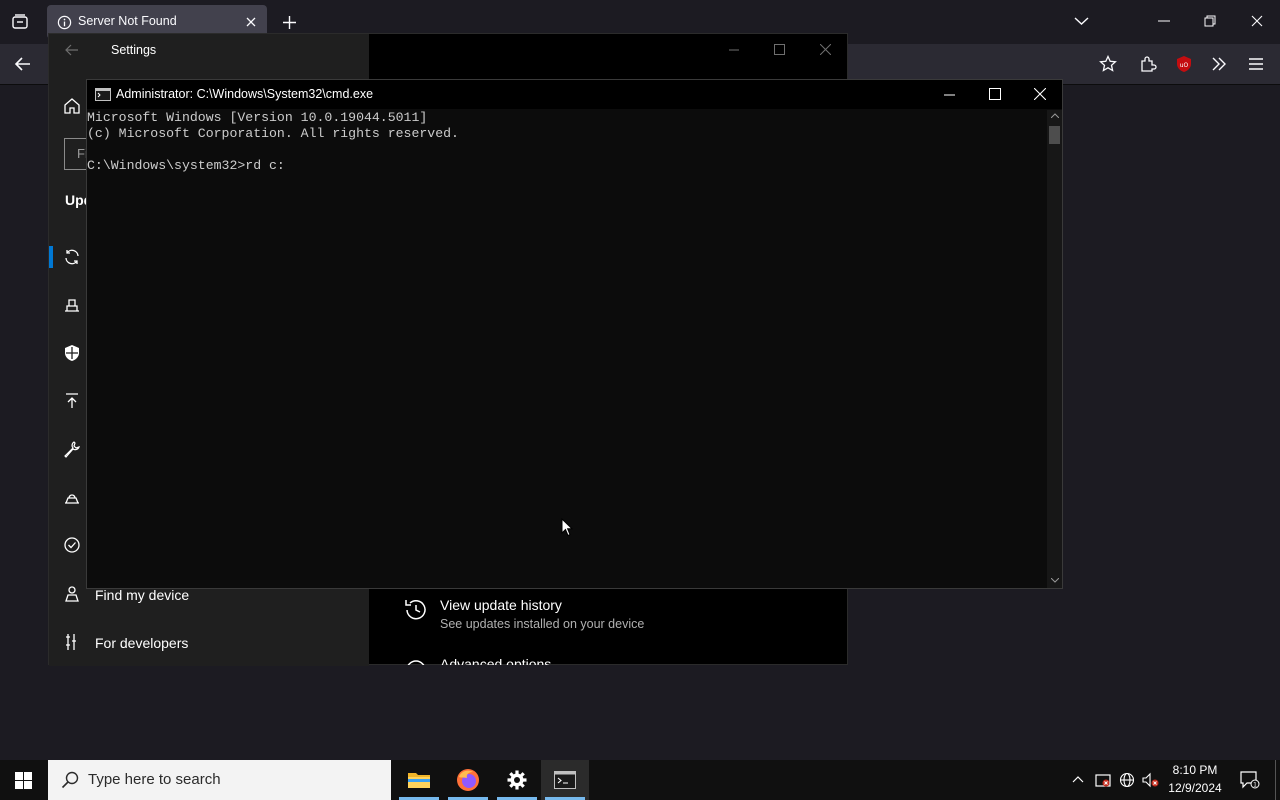 This screenshot has height=800, width=1280. I want to click on gear-icon, so click(517, 780).